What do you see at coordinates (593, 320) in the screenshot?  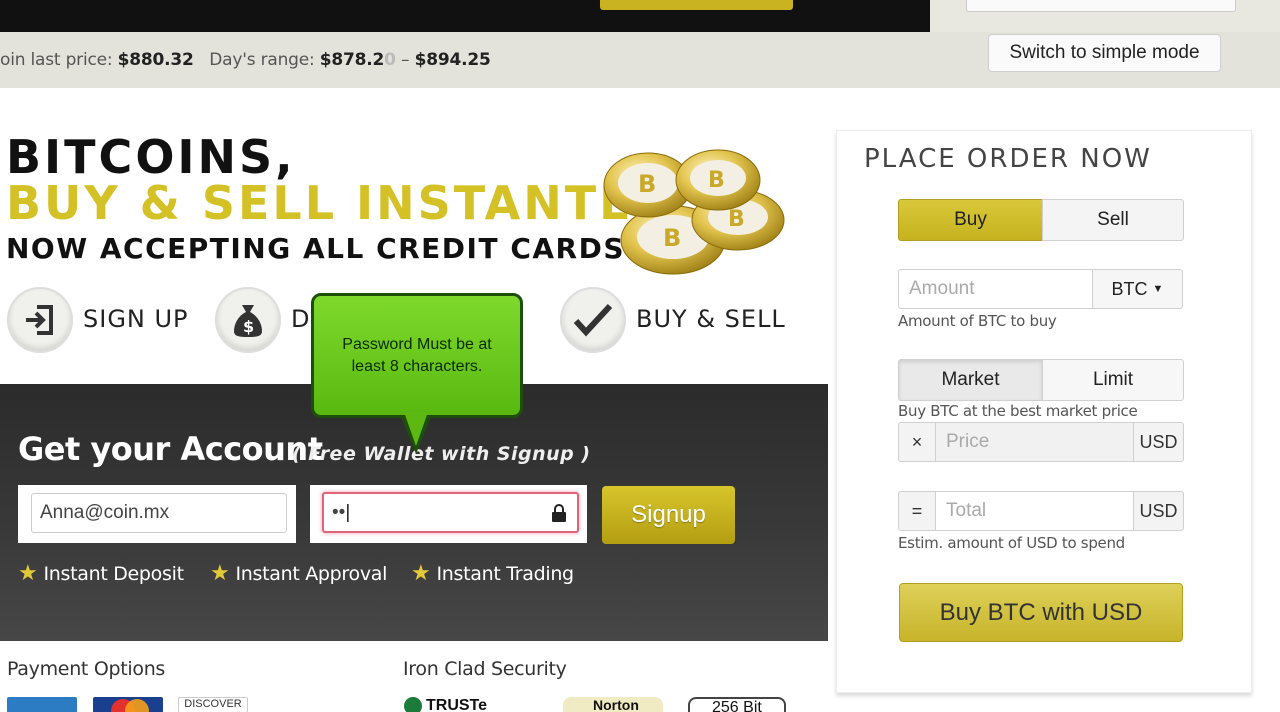 I see `checkmark-icon` at bounding box center [593, 320].